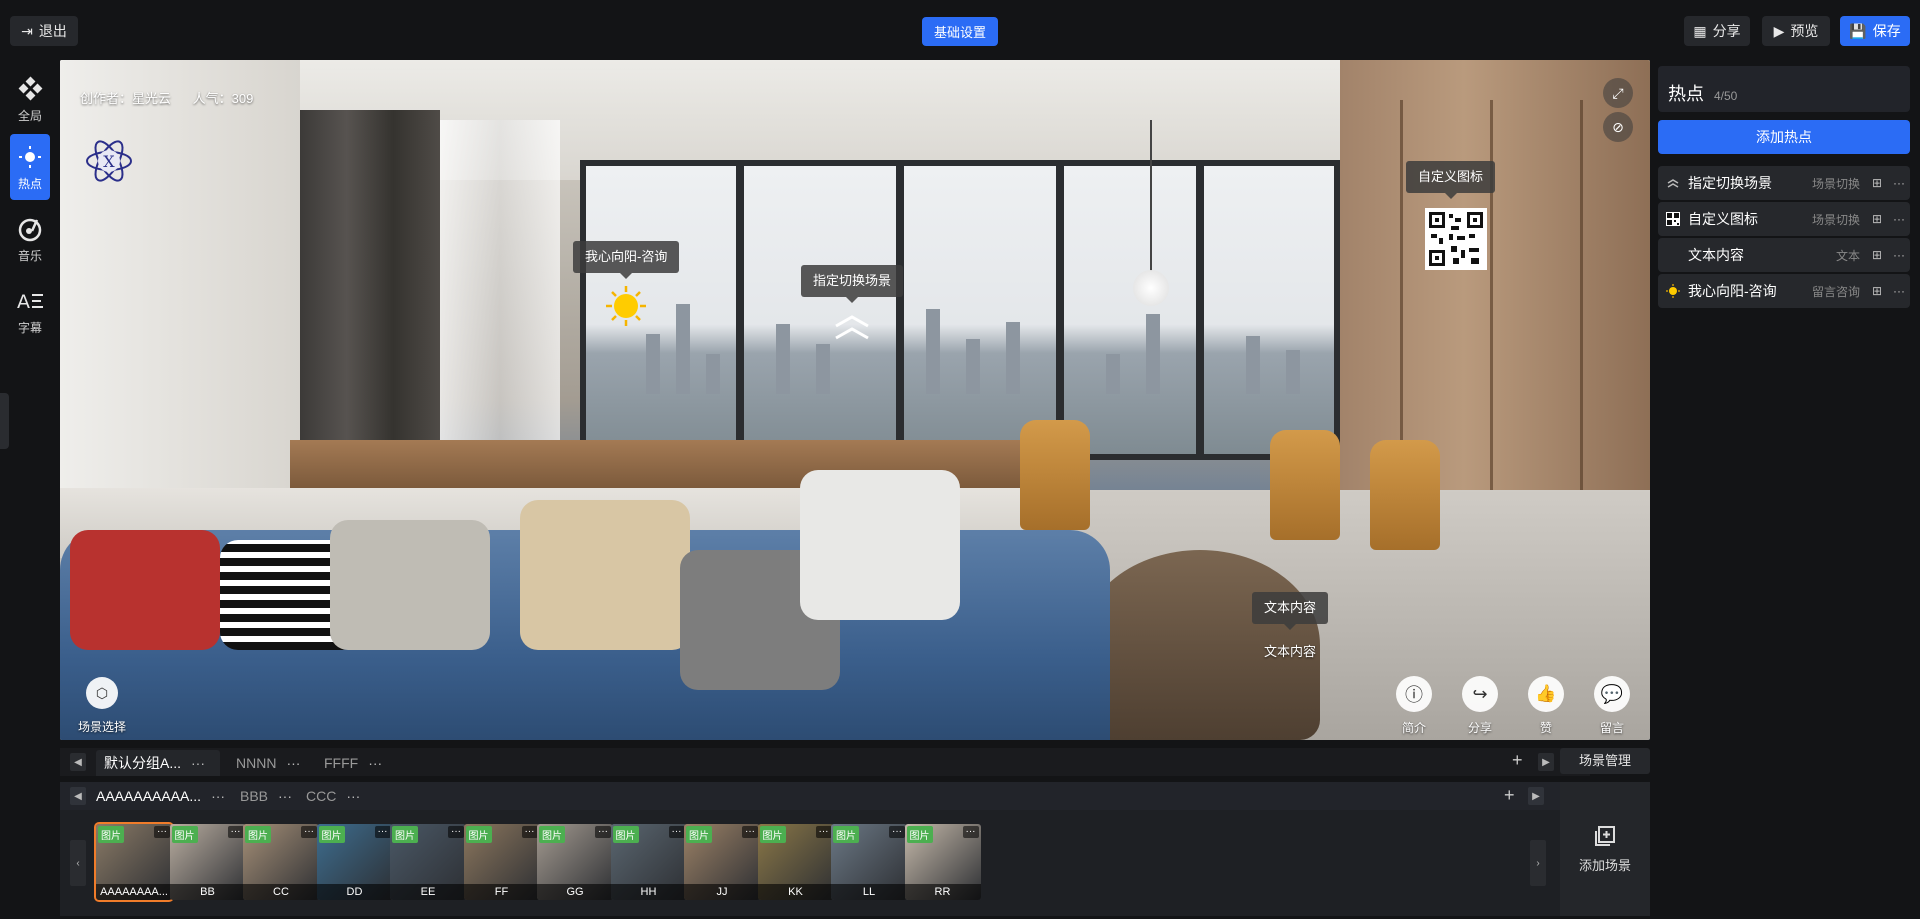 This screenshot has height=919, width=1920. What do you see at coordinates (207, 862) in the screenshot?
I see `scene-thumbnail: 图片 ··· BB` at bounding box center [207, 862].